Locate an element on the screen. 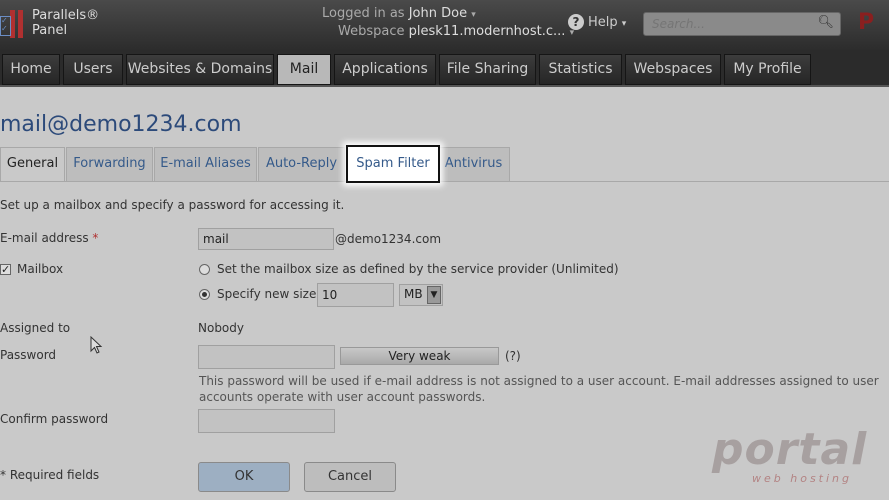  confirm-password-field is located at coordinates (266, 421).